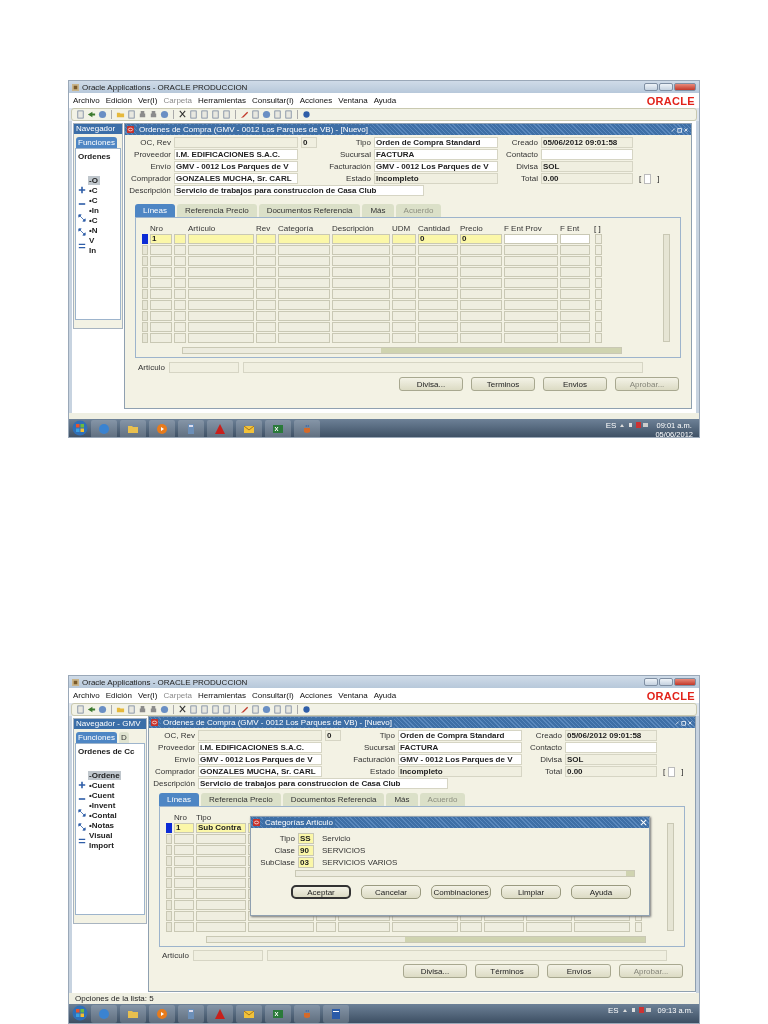 This screenshot has height=1024, width=768. What do you see at coordinates (114, 998) in the screenshot?
I see `status-text: Opciones de la lista: 5` at bounding box center [114, 998].